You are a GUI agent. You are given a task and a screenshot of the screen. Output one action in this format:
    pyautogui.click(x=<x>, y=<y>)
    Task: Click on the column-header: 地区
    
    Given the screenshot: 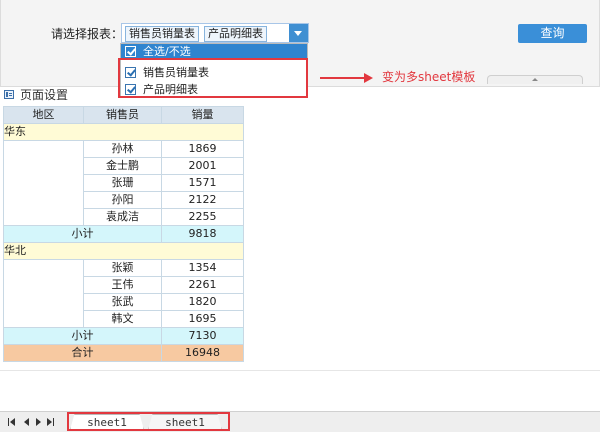 What is the action you would take?
    pyautogui.click(x=43, y=115)
    